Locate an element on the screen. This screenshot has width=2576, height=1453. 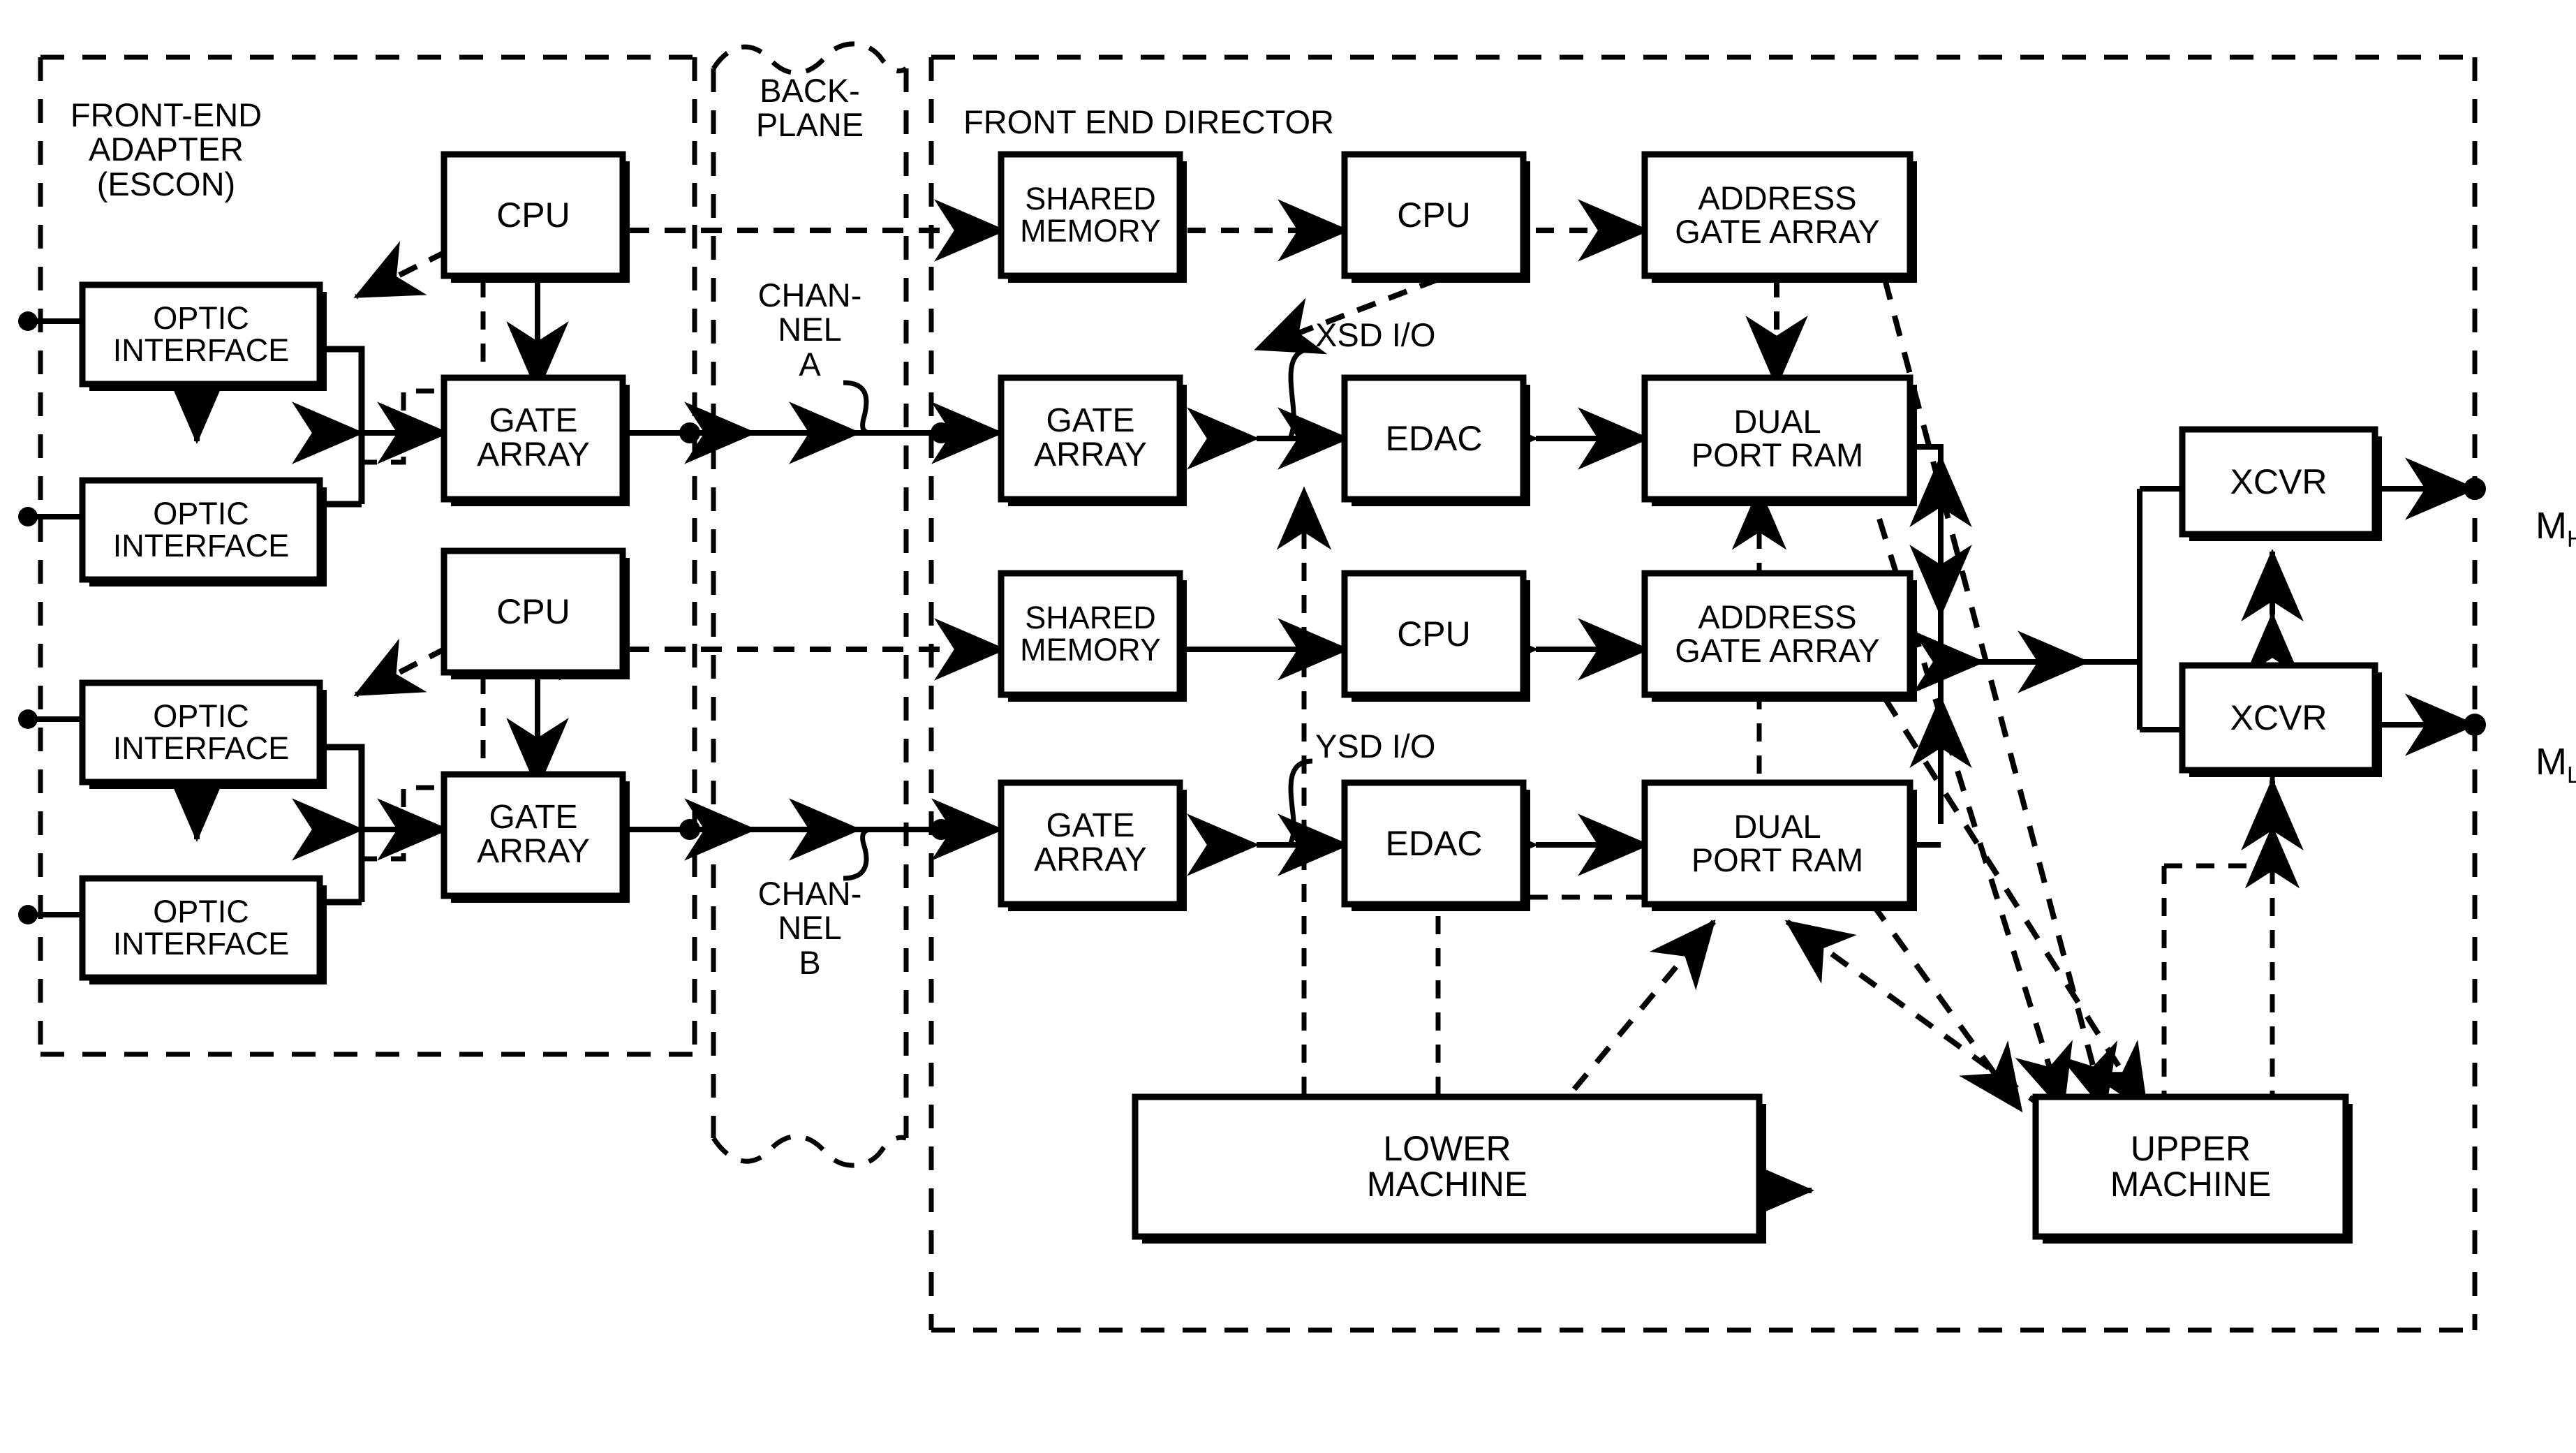
xcvr-l-shape is located at coordinates (2278, 718).